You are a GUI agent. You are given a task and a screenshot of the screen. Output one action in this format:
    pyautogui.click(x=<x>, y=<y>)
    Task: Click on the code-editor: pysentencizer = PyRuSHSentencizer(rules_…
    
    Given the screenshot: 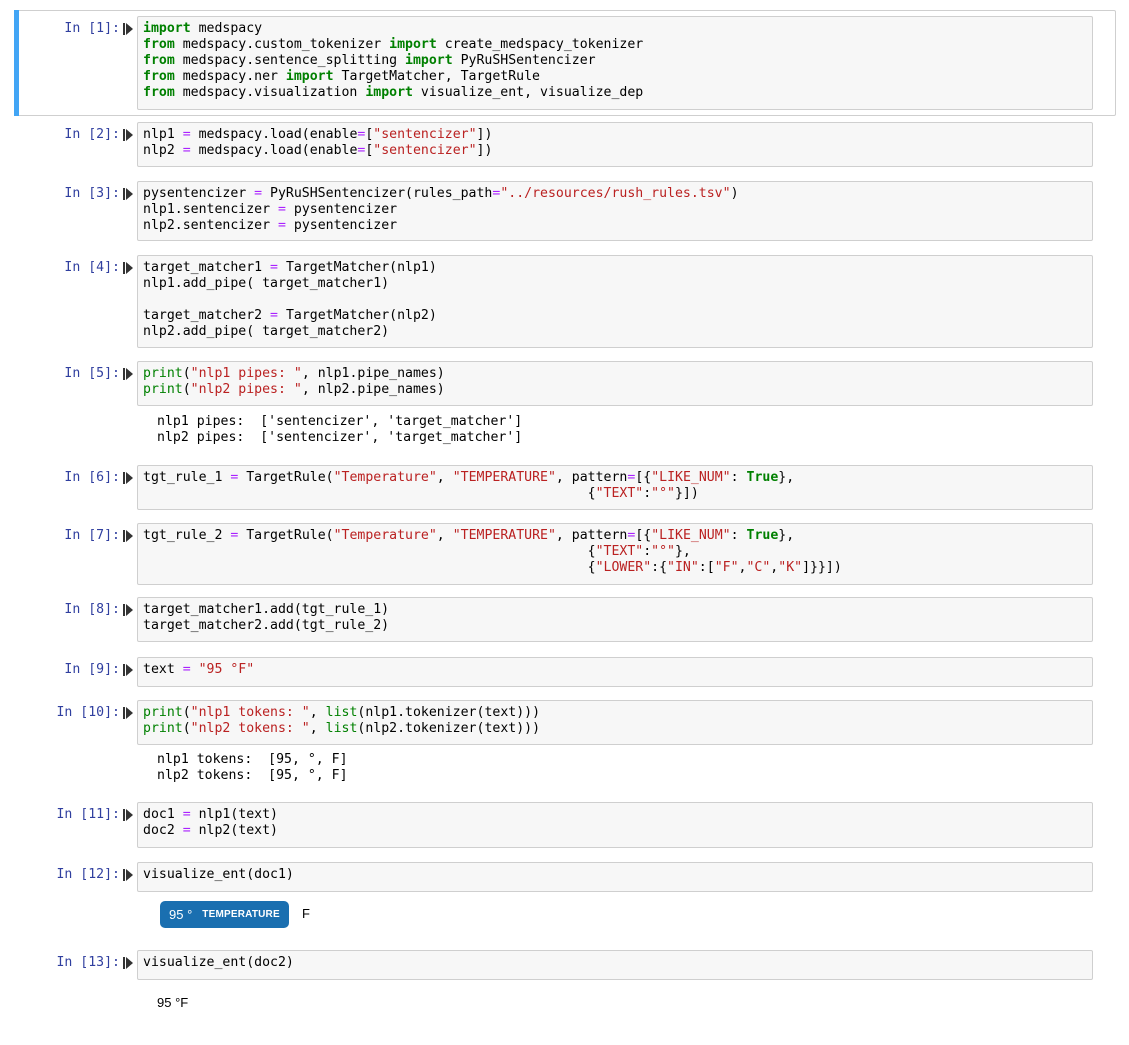 What is the action you would take?
    pyautogui.click(x=615, y=211)
    